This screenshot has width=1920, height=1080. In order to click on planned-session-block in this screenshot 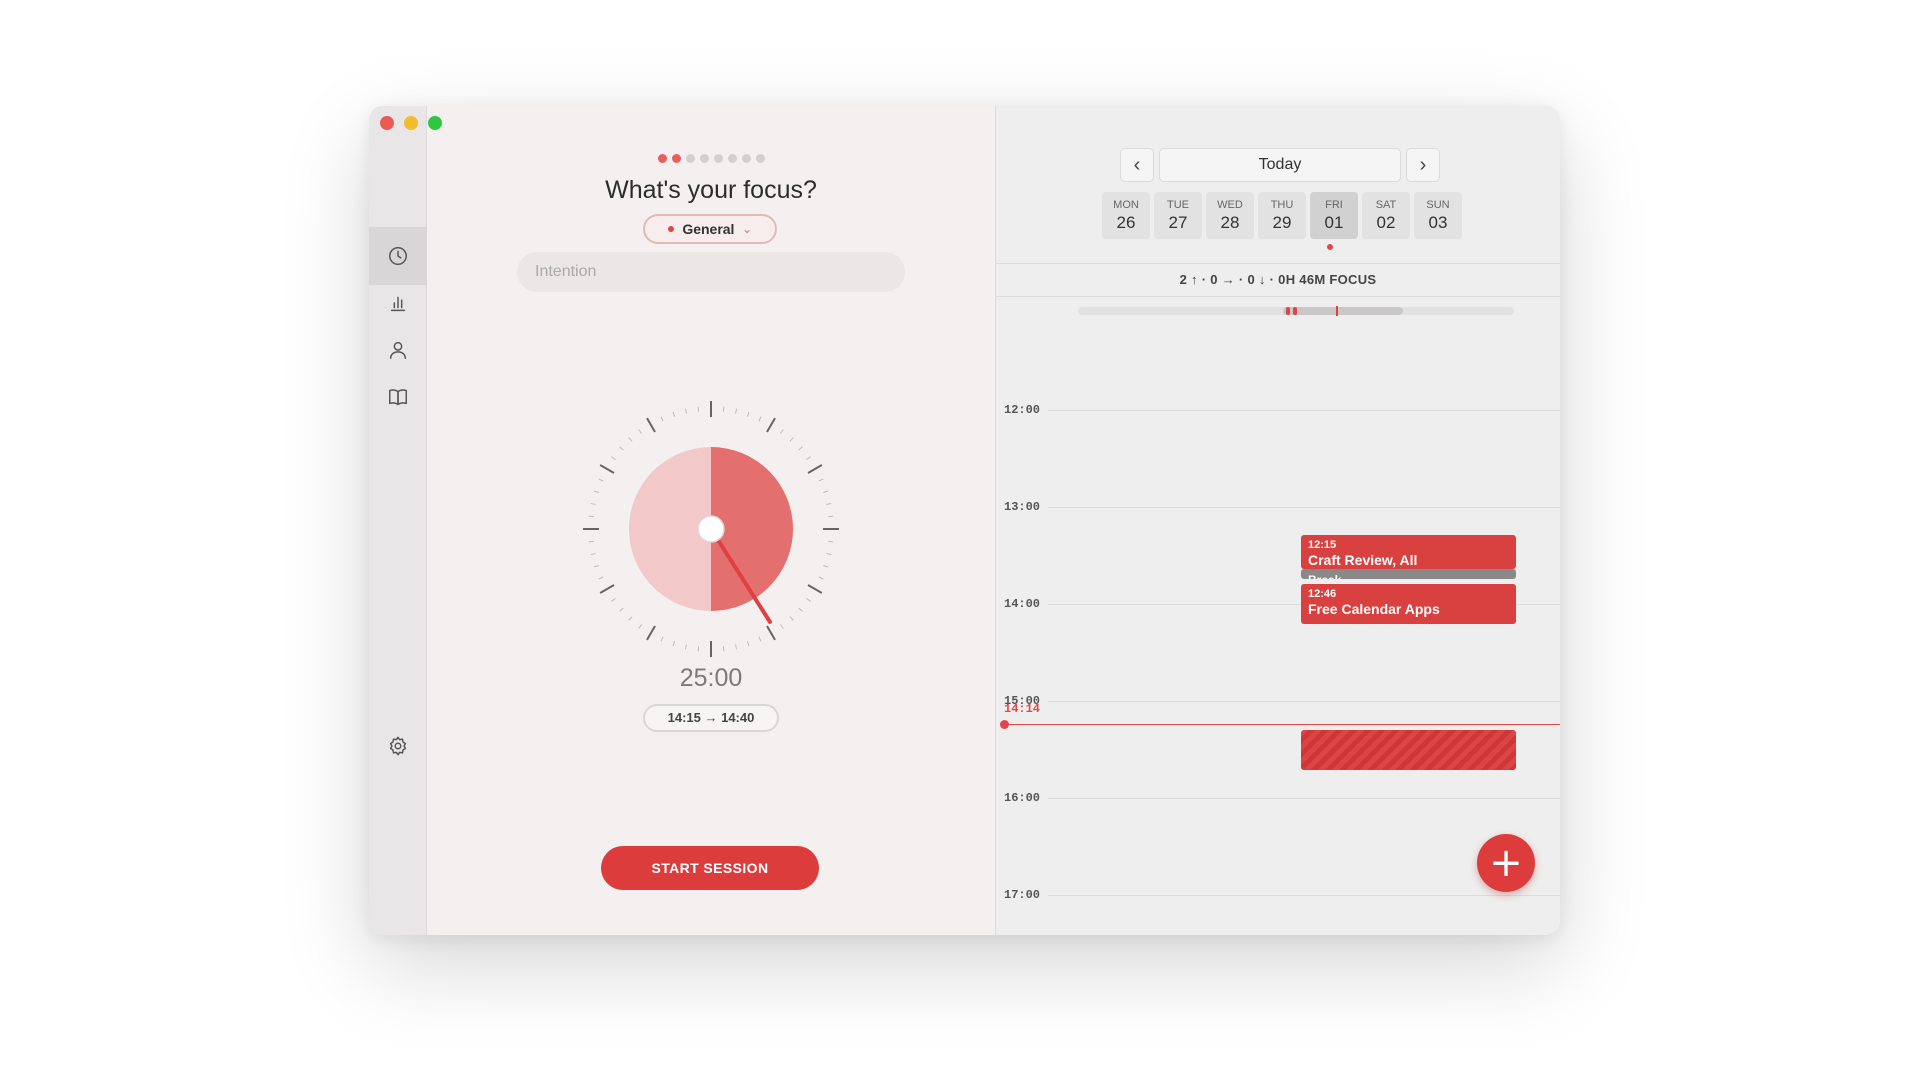, I will do `click(1408, 750)`.